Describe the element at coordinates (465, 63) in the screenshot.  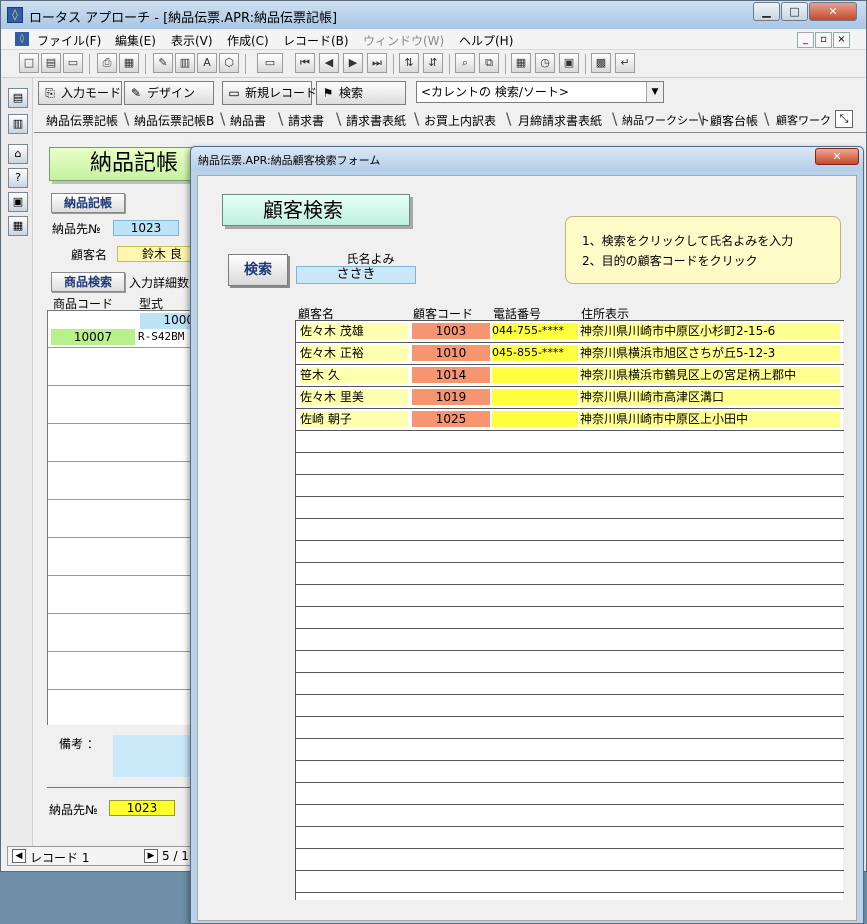
I see `find-icon: ⌕` at that location.